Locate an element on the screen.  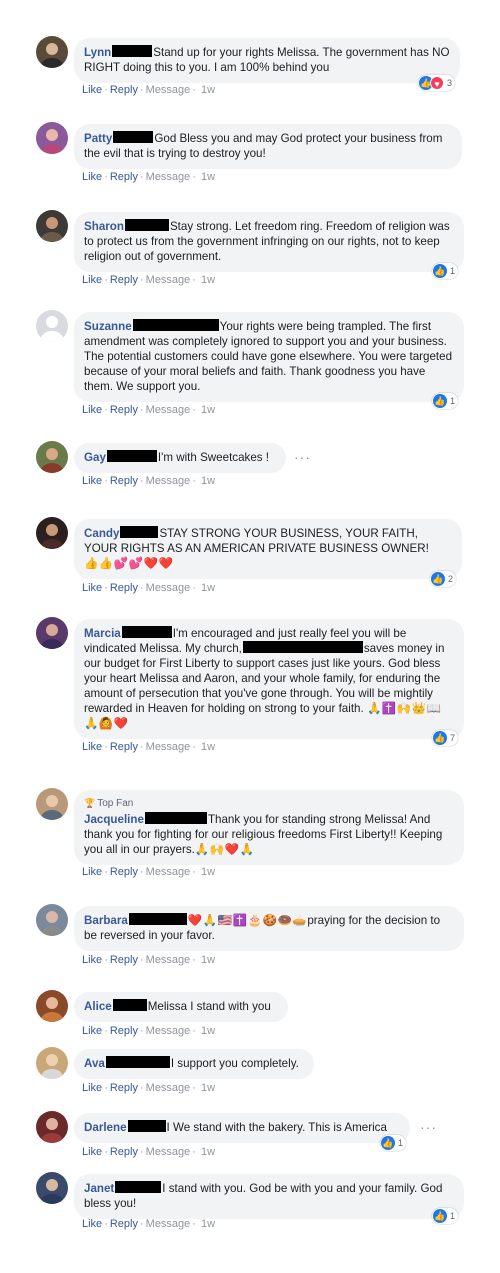
reaction-count: 👍 7 is located at coordinates (445, 738).